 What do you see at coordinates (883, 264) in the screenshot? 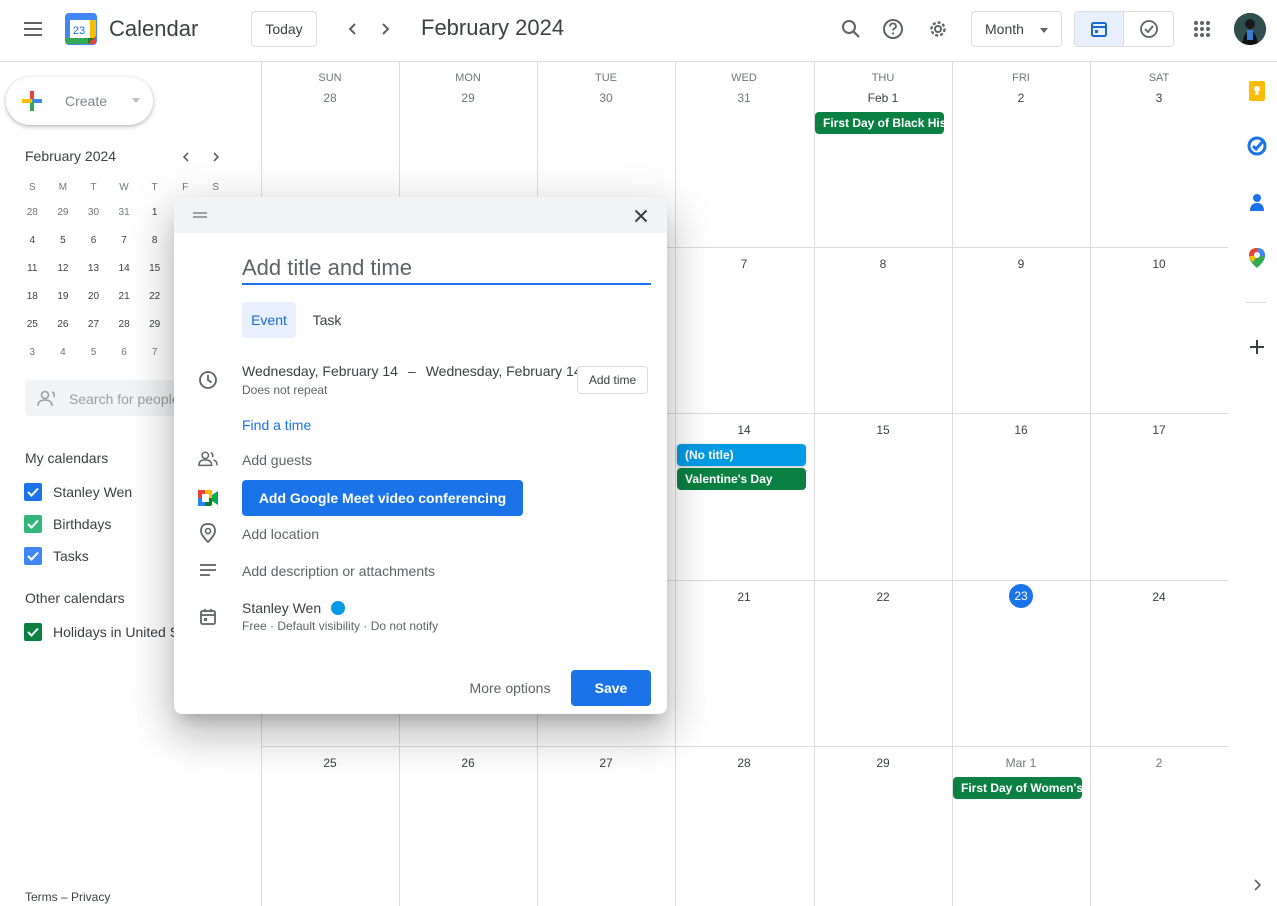
I see `day-number: 8` at bounding box center [883, 264].